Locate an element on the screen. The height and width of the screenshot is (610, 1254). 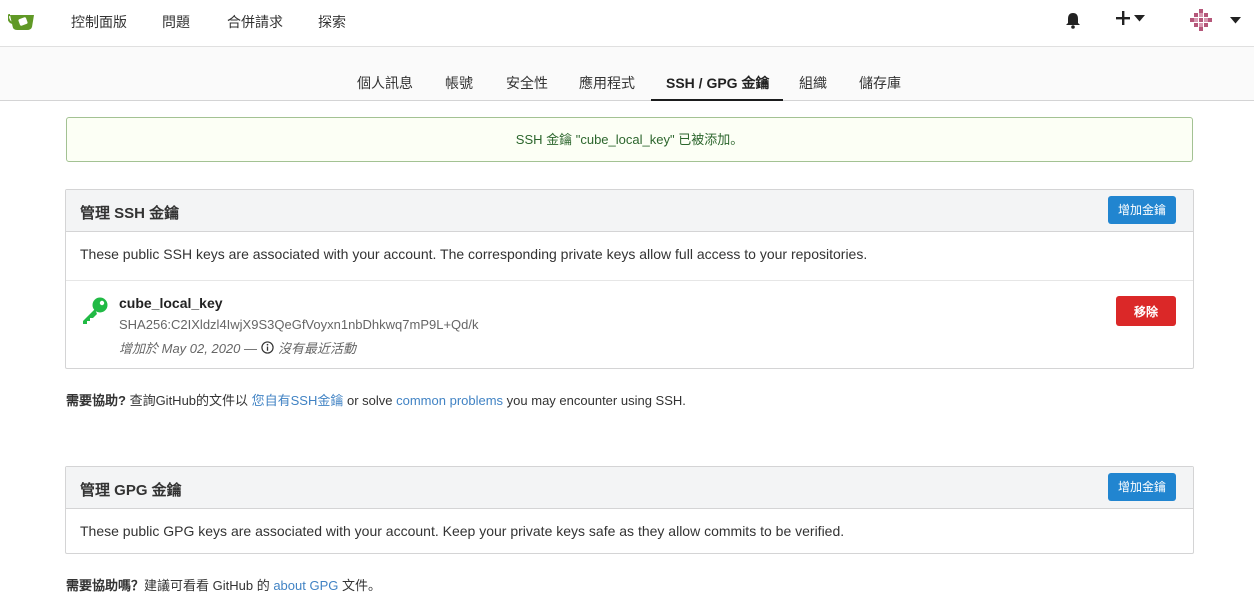
gpg-panel-header: 管理 GPG 金鑰 增加金鑰 is located at coordinates (629, 488).